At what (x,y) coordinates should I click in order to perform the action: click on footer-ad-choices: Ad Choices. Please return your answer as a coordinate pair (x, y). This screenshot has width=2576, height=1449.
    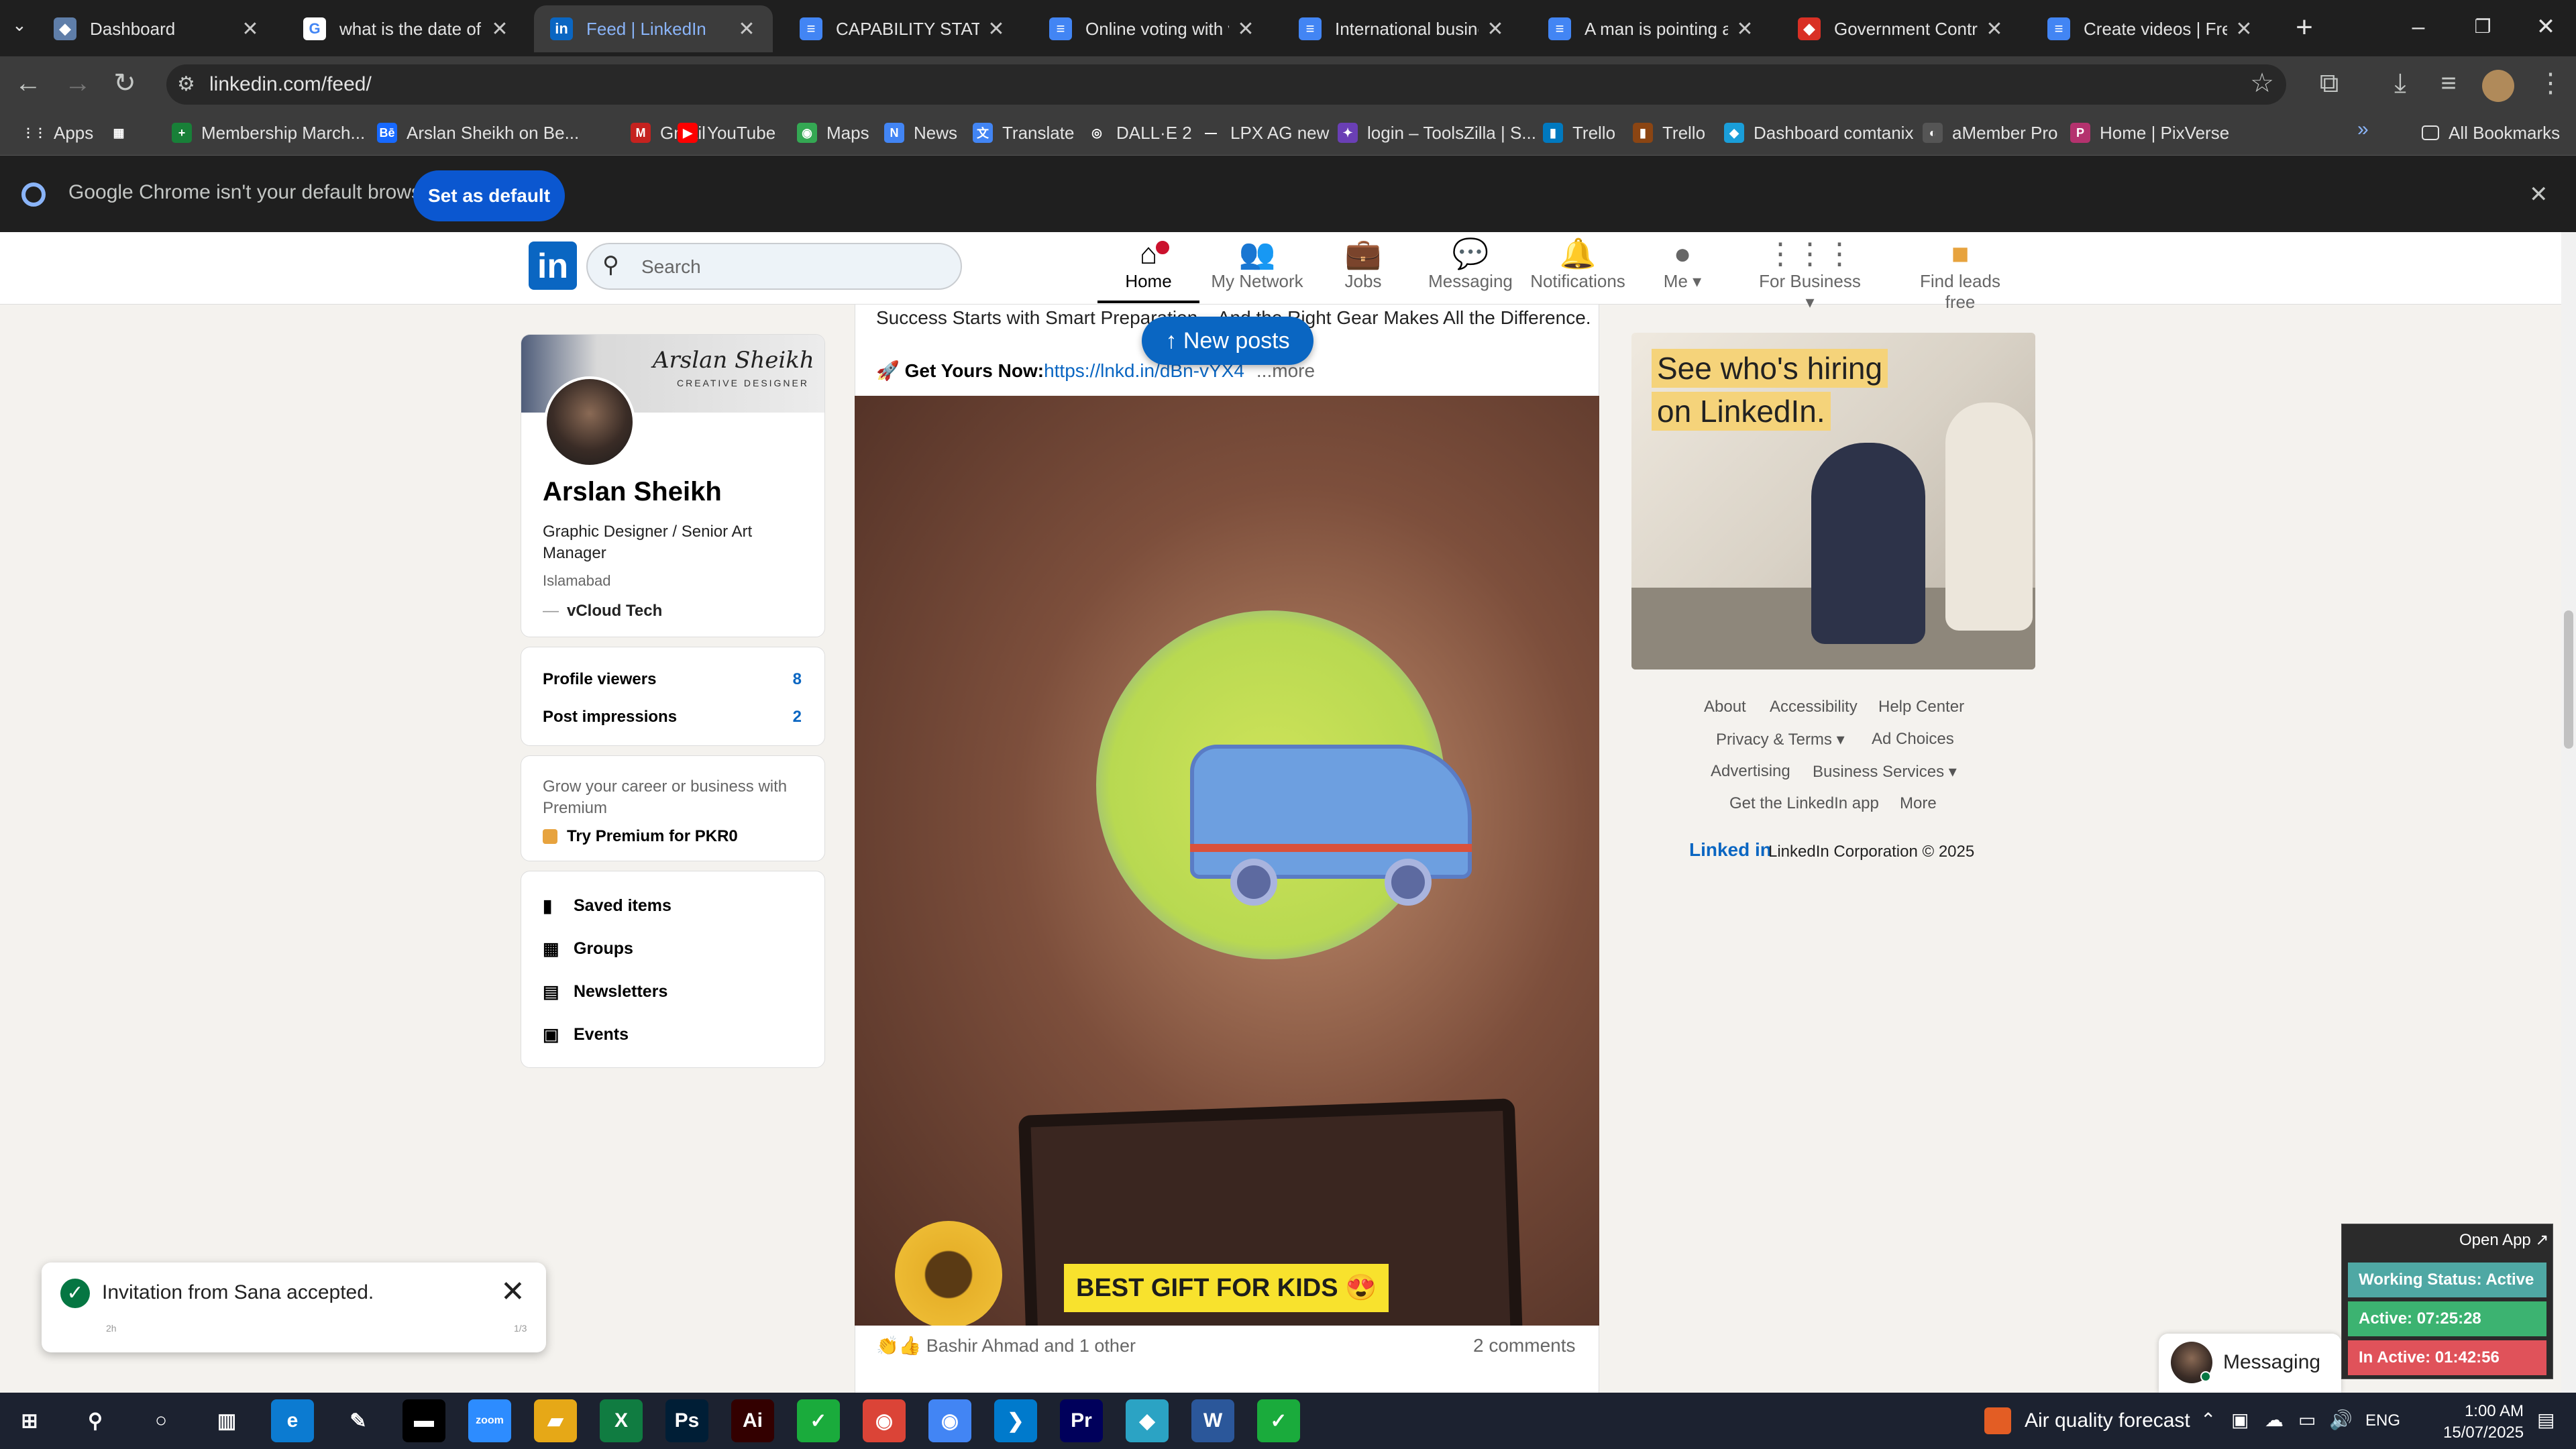
    Looking at the image, I should click on (1913, 739).